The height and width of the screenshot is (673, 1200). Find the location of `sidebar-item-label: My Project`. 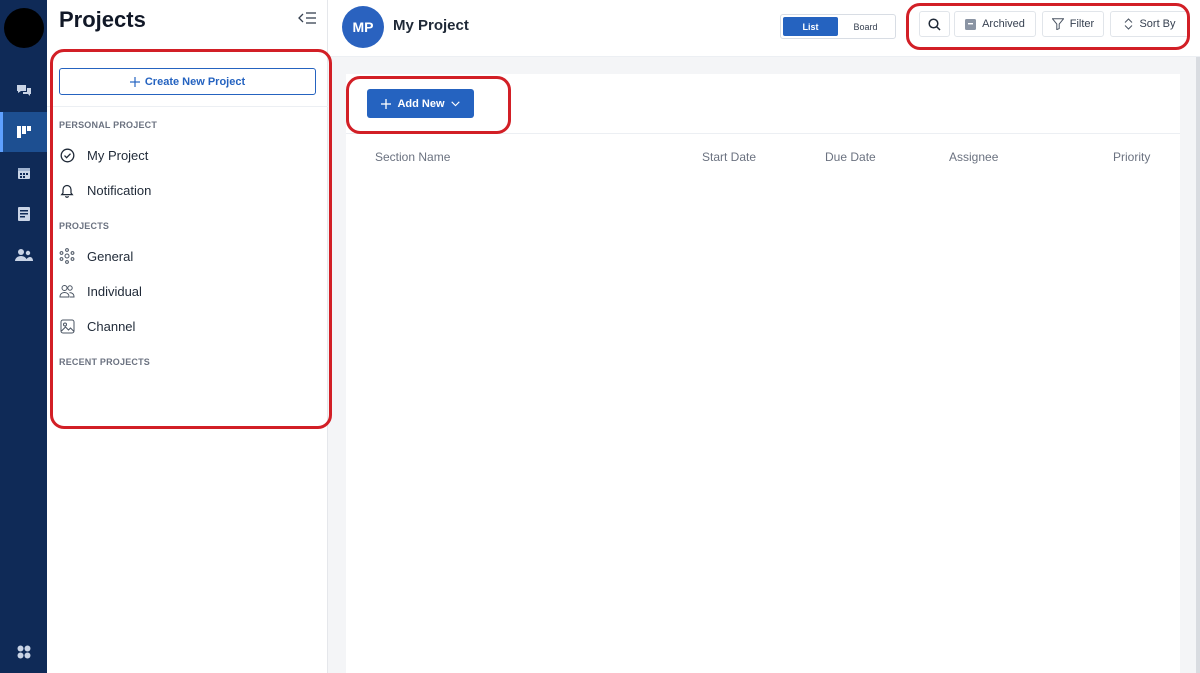

sidebar-item-label: My Project is located at coordinates (118, 155).